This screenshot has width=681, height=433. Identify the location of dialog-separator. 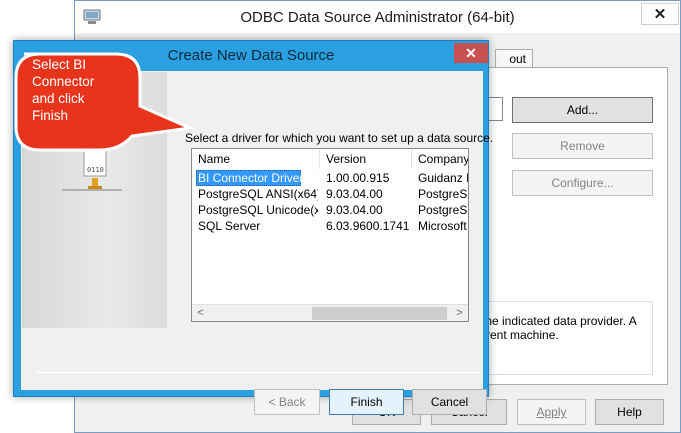
(257, 372).